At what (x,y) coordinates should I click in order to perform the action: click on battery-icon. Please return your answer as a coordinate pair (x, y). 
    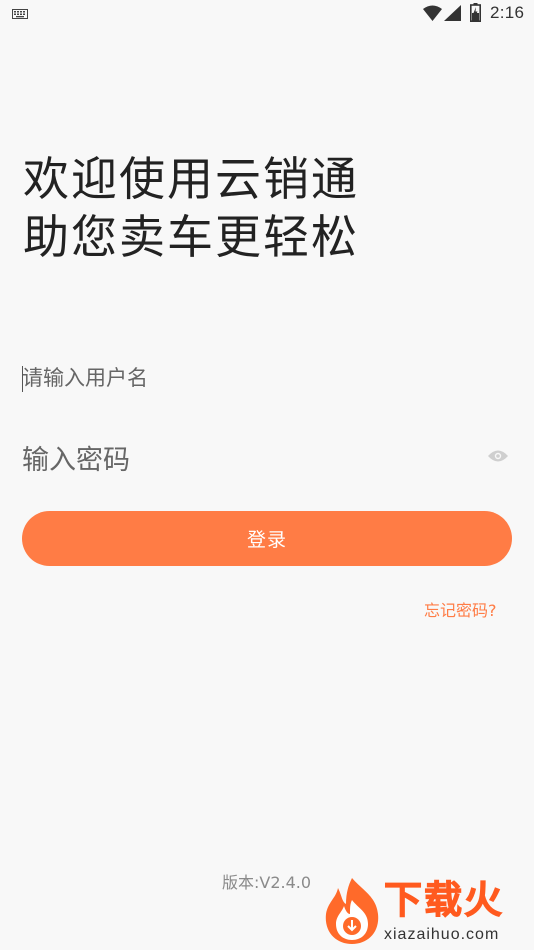
    Looking at the image, I should click on (475, 12).